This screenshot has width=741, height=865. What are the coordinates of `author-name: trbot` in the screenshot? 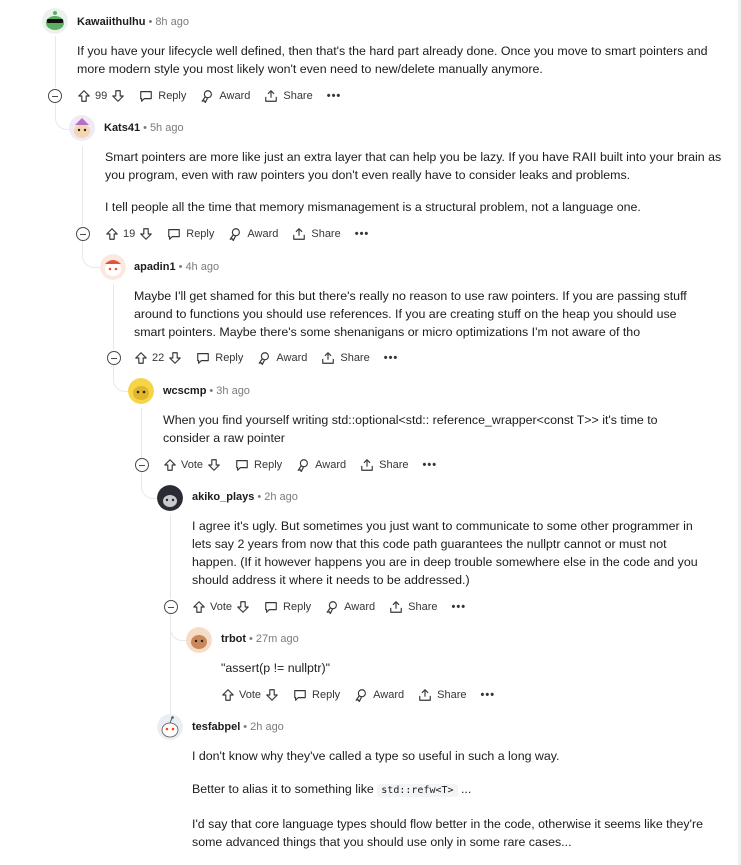 It's located at (233, 639).